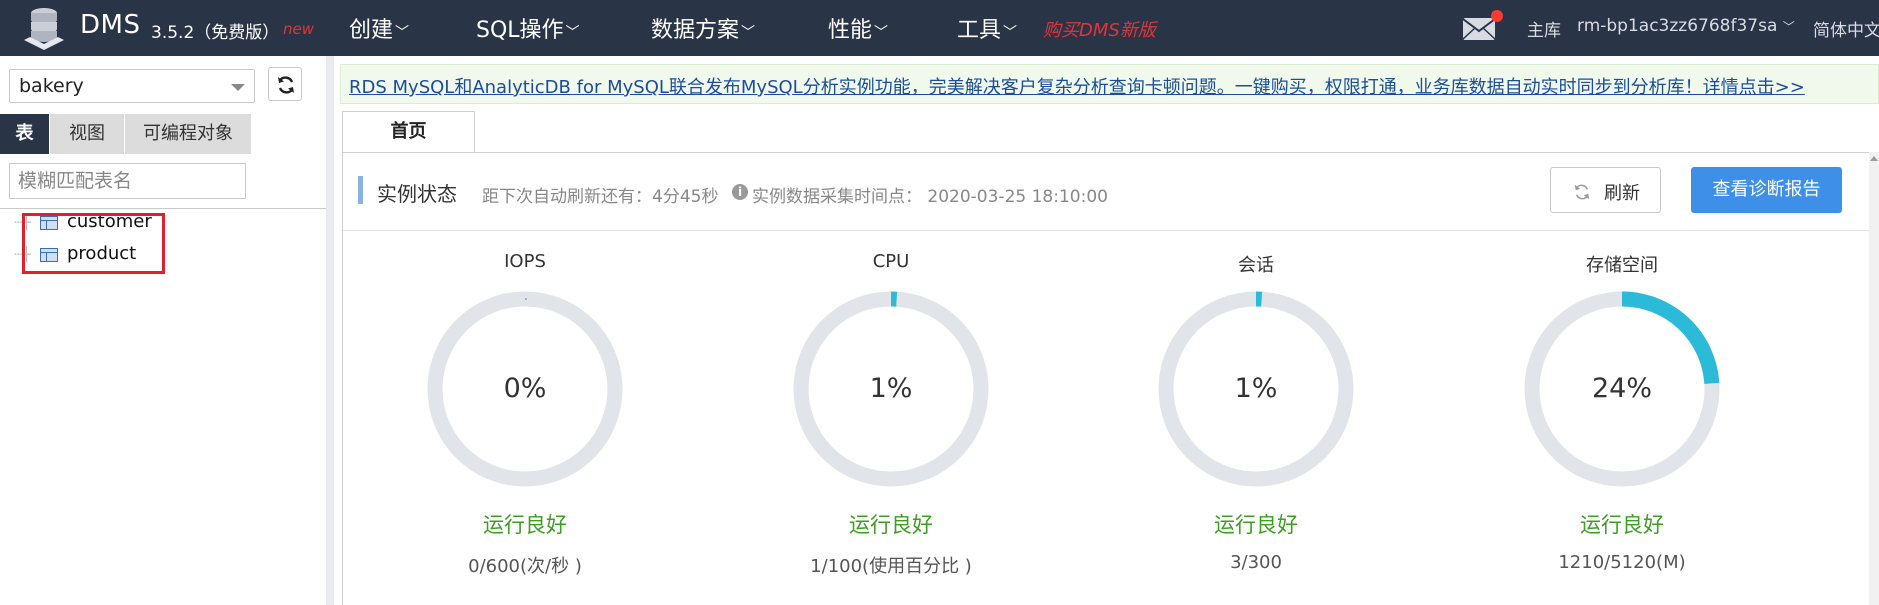 The height and width of the screenshot is (605, 1879). Describe the element at coordinates (408, 132) in the screenshot. I see `tab-home: 首页` at that location.